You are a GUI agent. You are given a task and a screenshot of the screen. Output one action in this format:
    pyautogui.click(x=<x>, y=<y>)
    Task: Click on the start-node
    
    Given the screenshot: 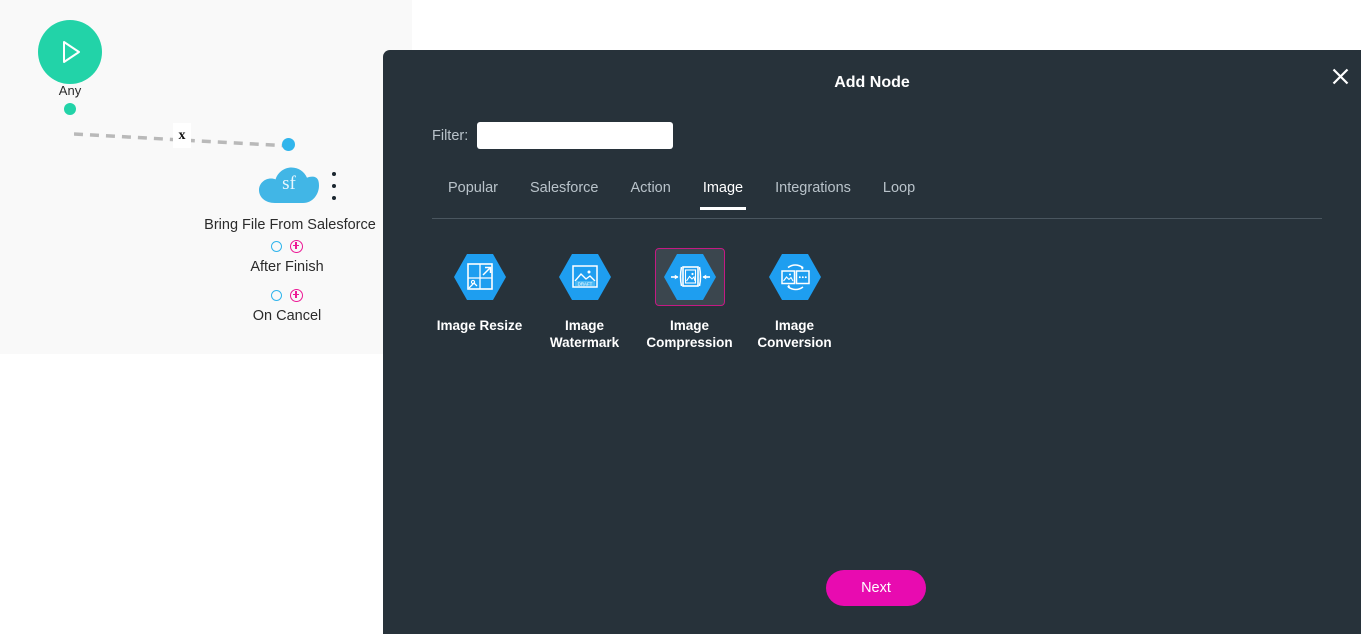 What is the action you would take?
    pyautogui.click(x=70, y=52)
    